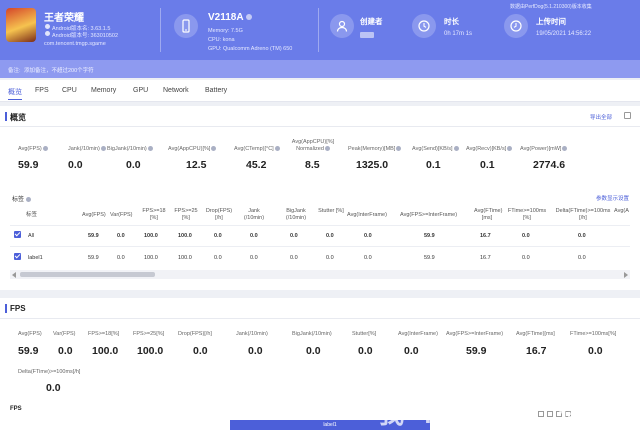 This screenshot has width=640, height=430. Describe the element at coordinates (485, 236) in the screenshot. I see `table-cell: 16.7` at that location.